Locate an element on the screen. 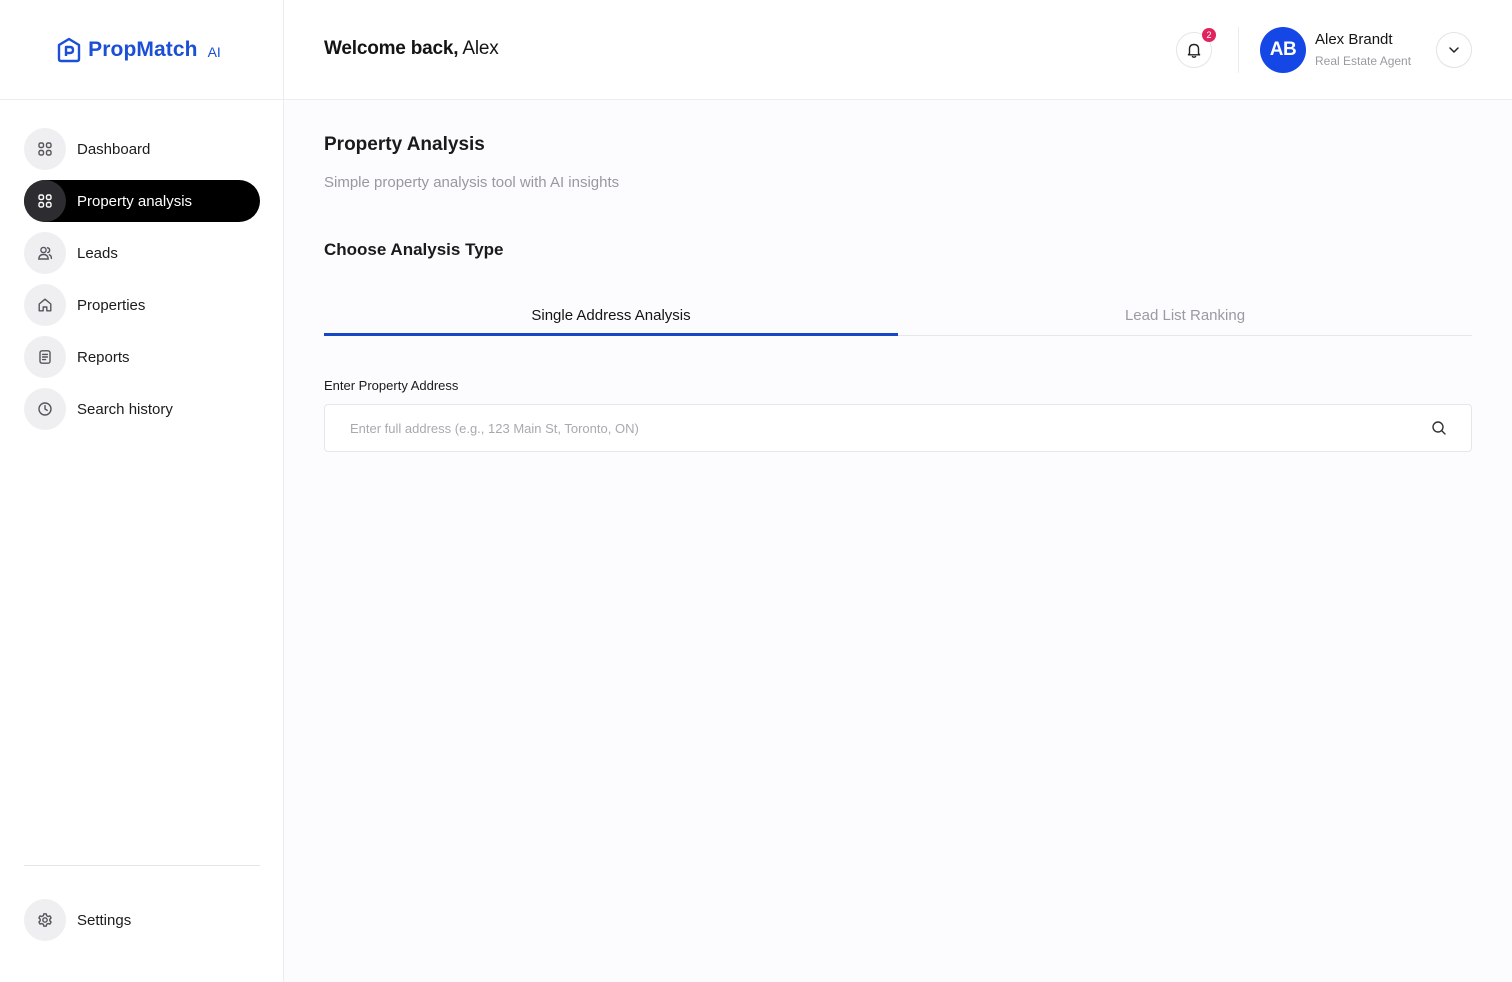 The image size is (1512, 982). sidebar-item-label: Dashboard is located at coordinates (114, 149).